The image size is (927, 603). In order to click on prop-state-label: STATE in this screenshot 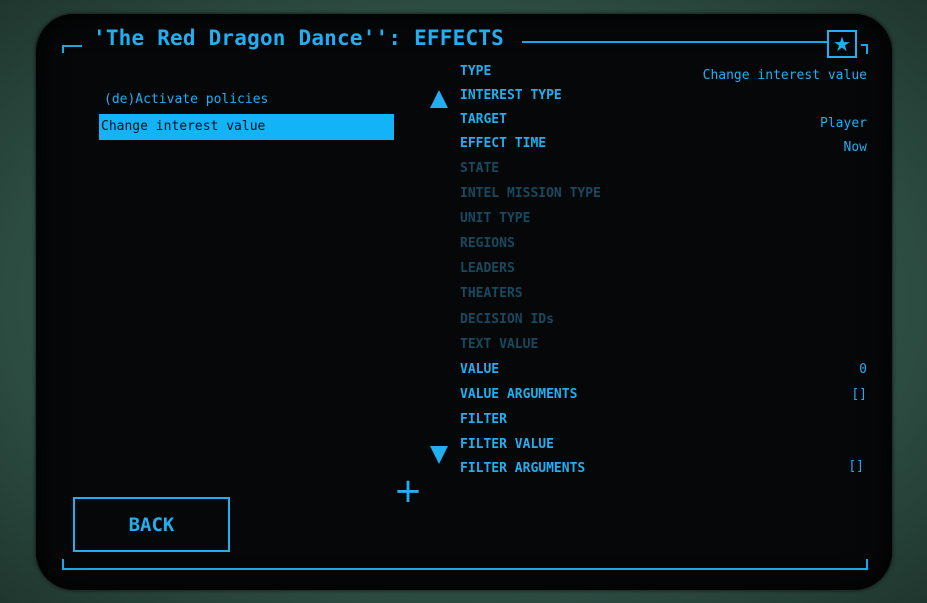, I will do `click(480, 168)`.